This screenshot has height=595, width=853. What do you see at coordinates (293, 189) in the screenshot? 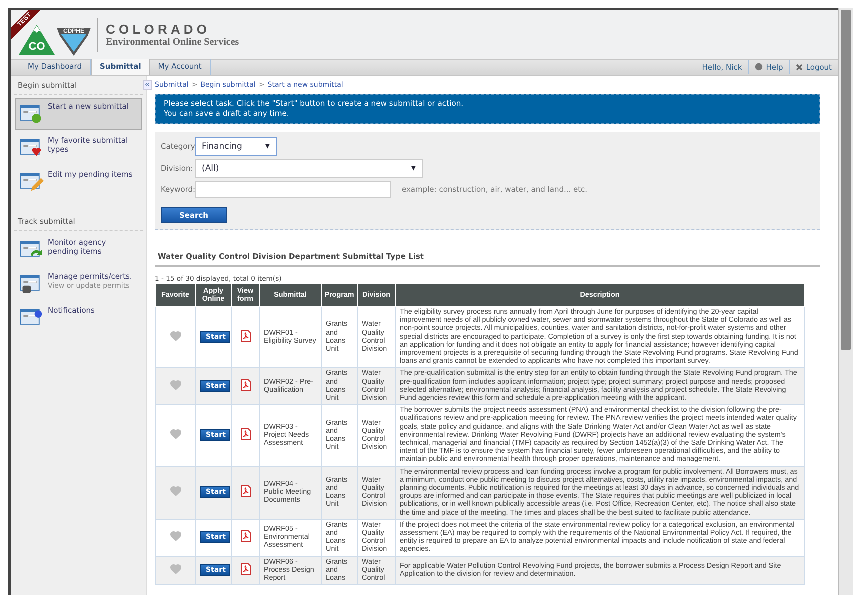
I see `keyword-field` at bounding box center [293, 189].